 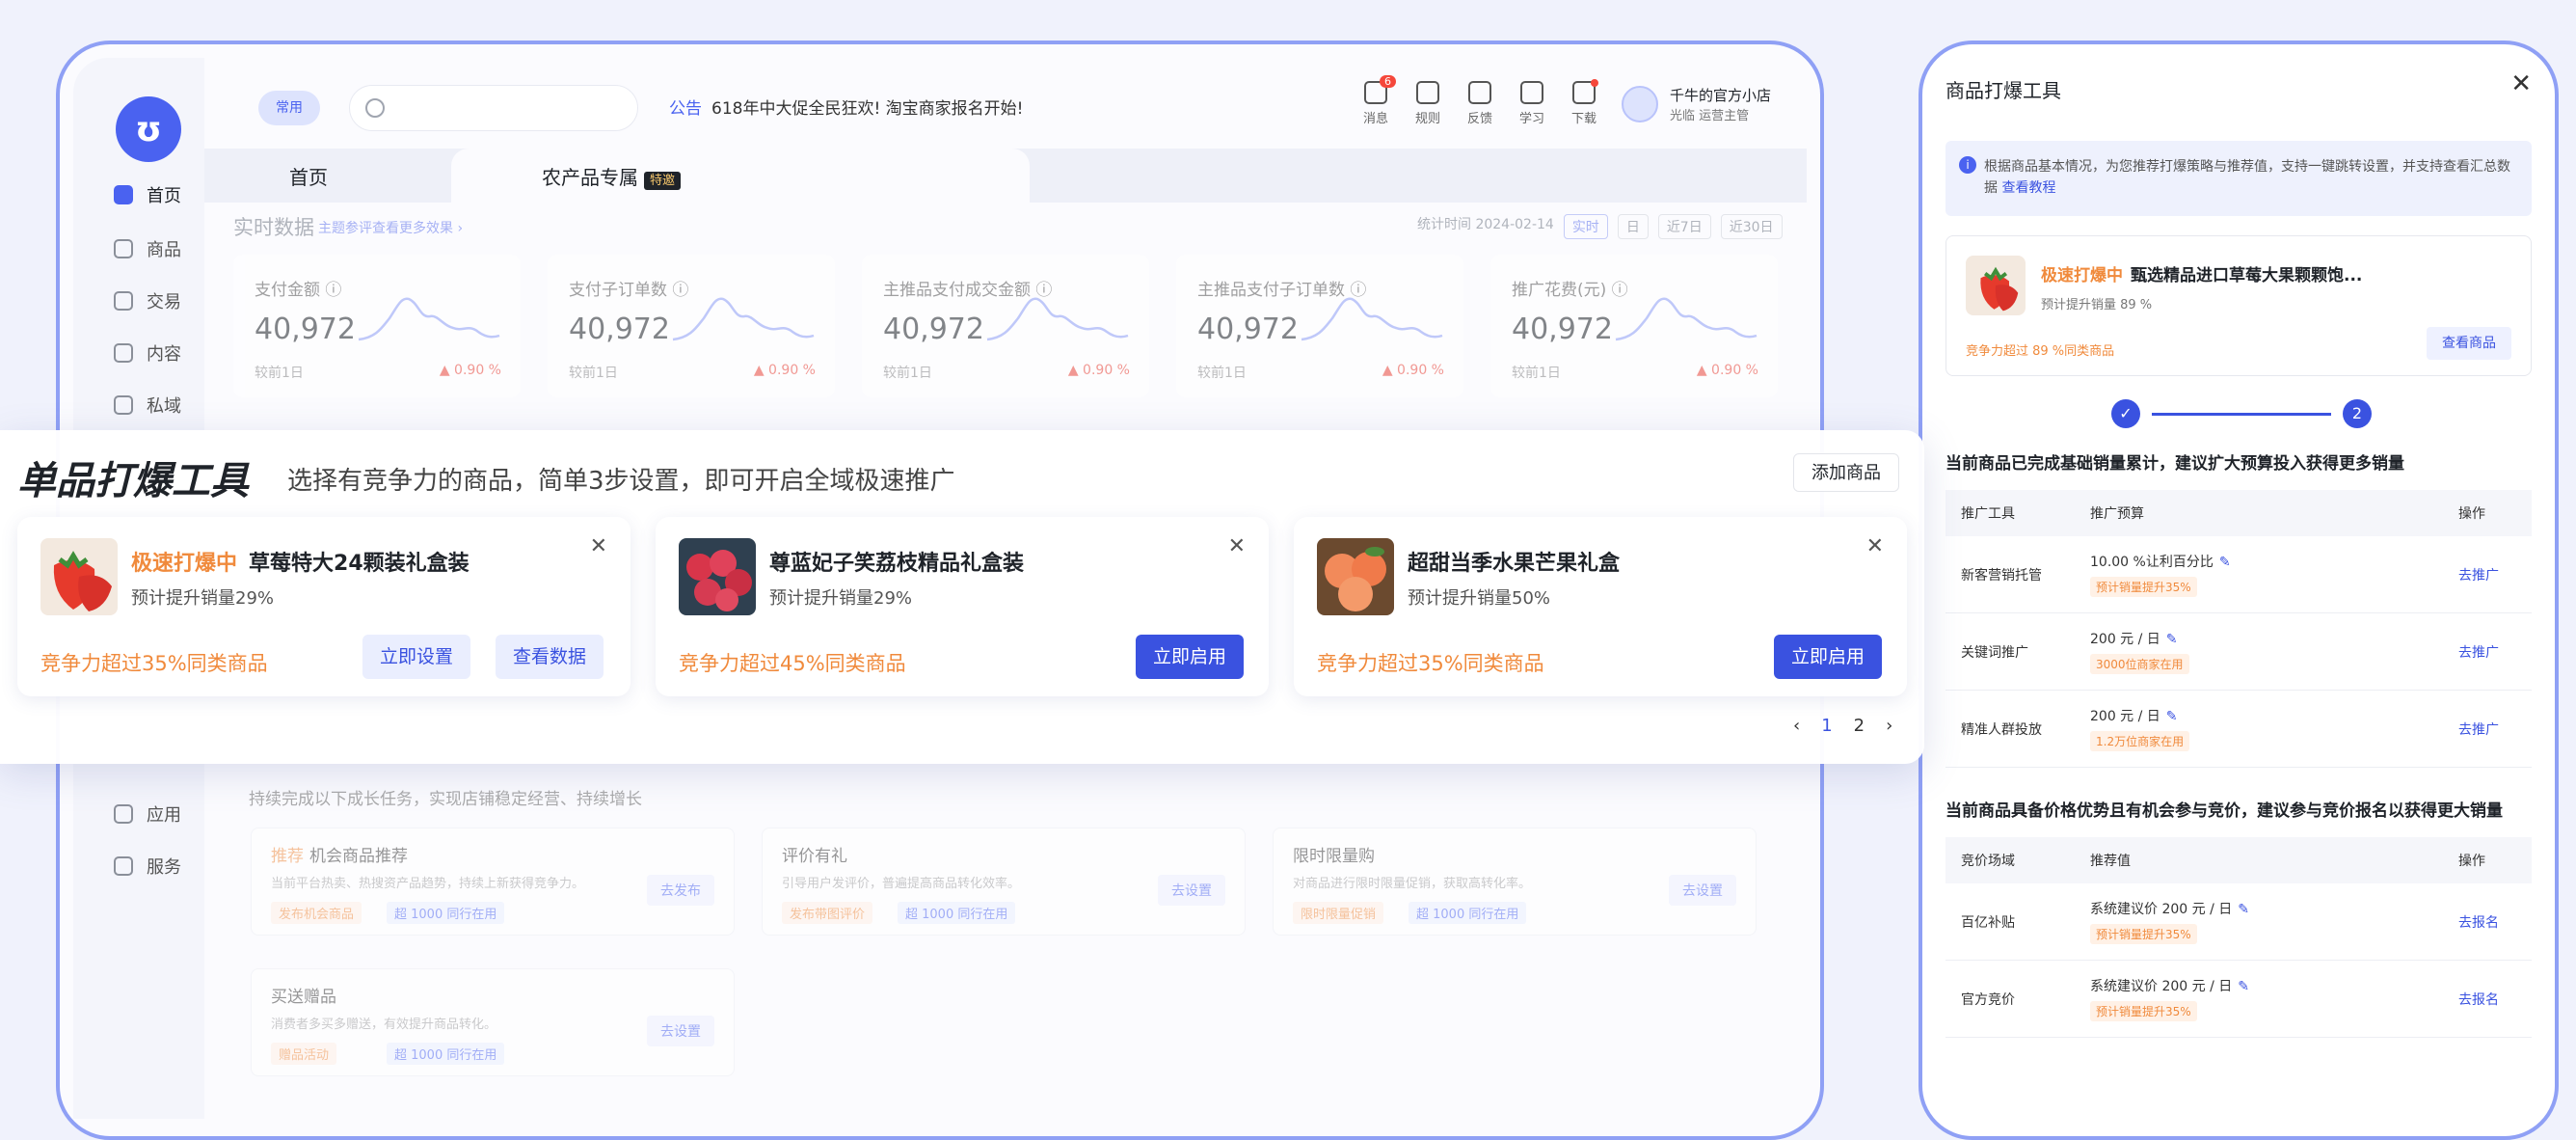 I want to click on metric-card: 推广花费(元) ⓘ 40,972 较前1日 ▲ 0.90 %, so click(x=1634, y=326).